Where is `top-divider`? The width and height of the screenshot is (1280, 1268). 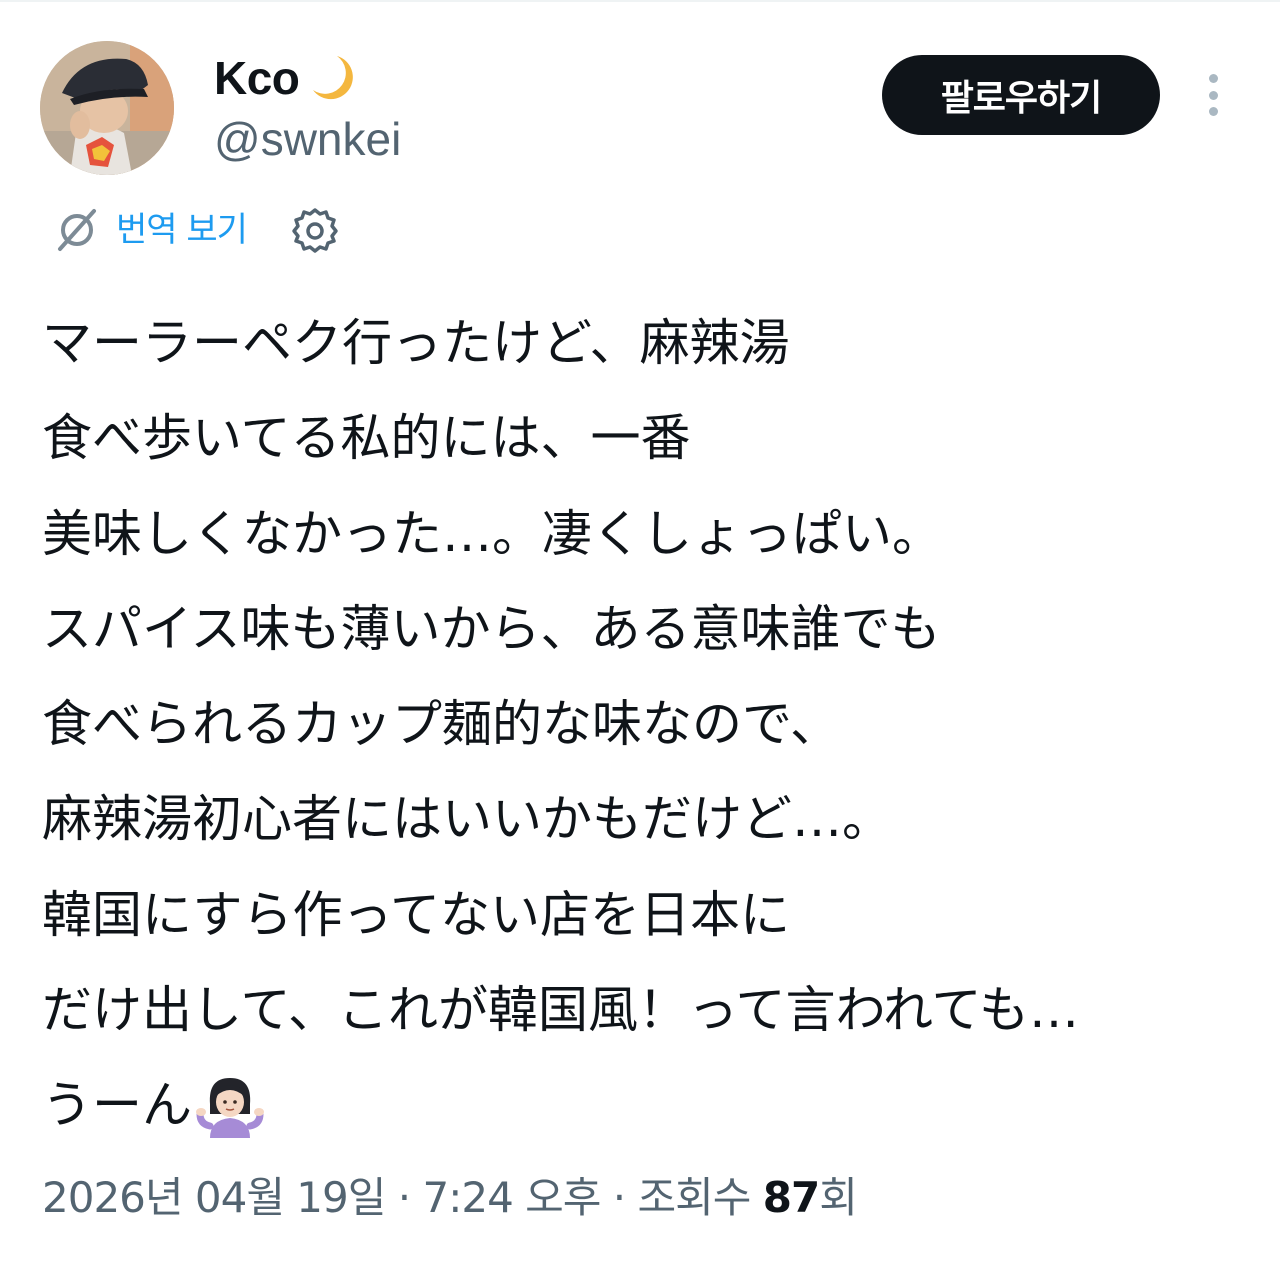
top-divider is located at coordinates (640, 1).